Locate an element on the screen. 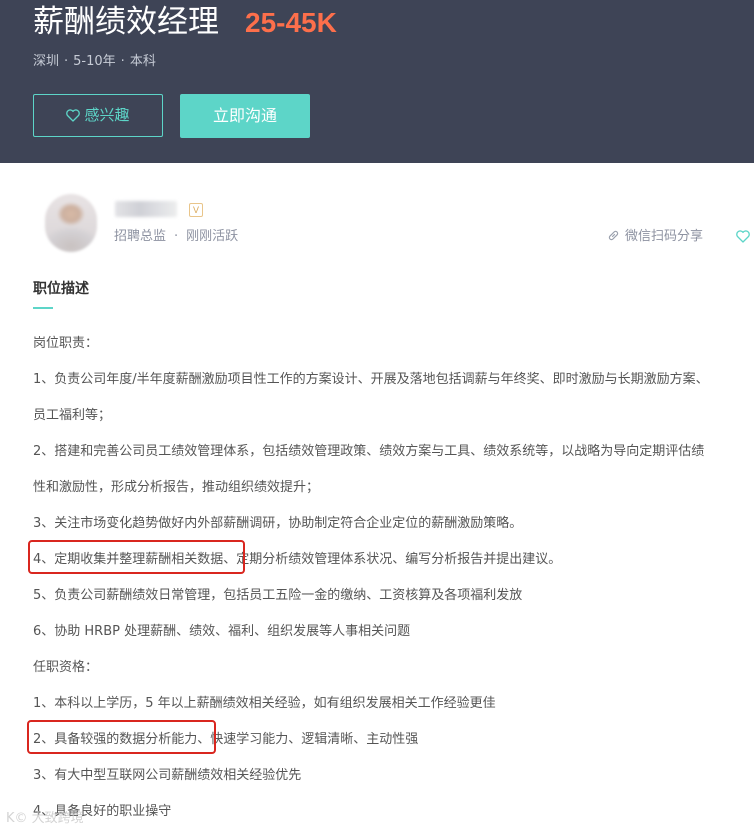  description-line: 员工福利等； is located at coordinates (72, 415).